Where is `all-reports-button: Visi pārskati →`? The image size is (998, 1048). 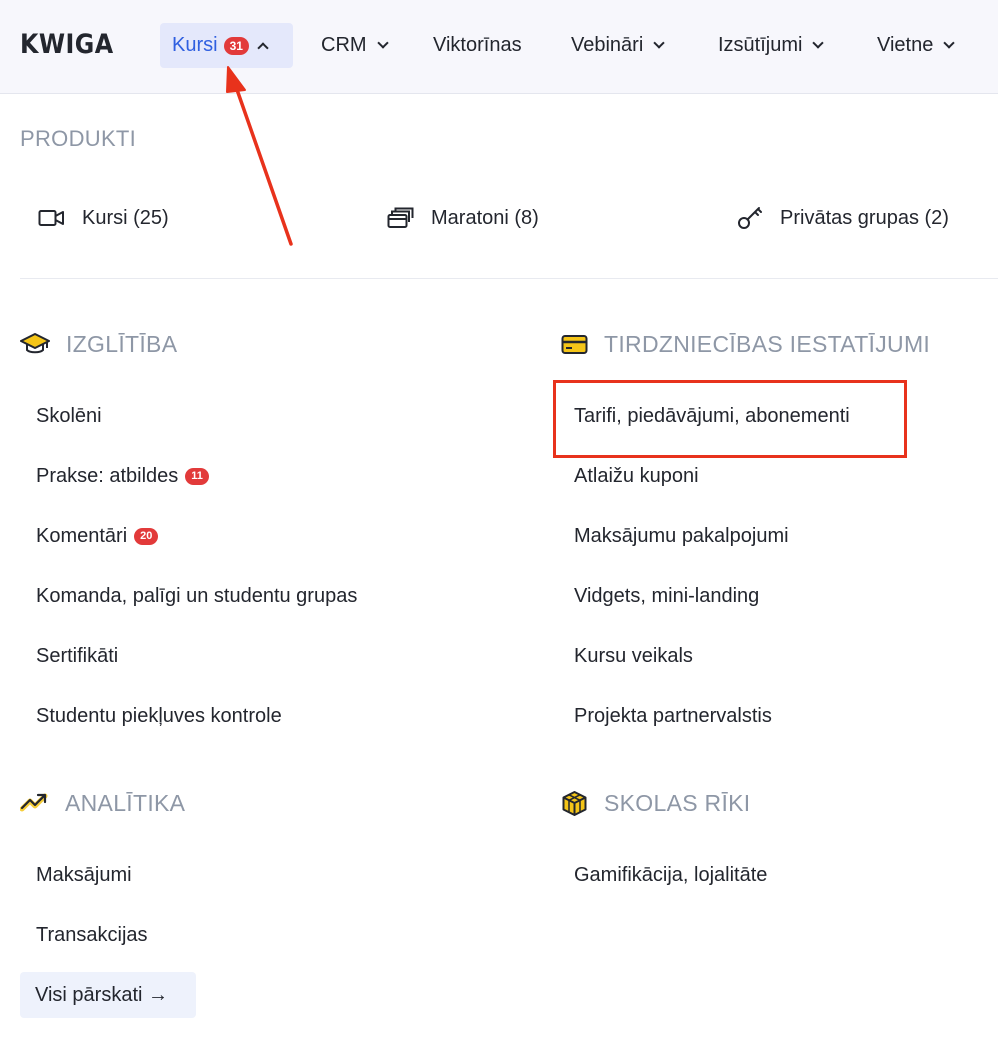 all-reports-button: Visi pārskati → is located at coordinates (108, 995).